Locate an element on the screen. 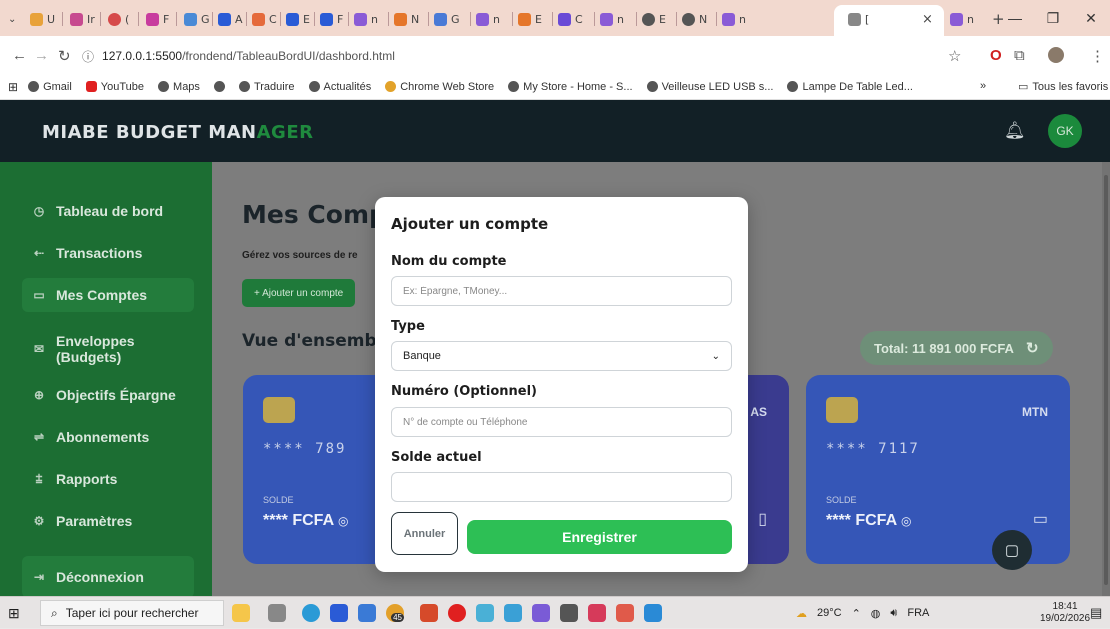  tab-5: G is located at coordinates (197, 19).